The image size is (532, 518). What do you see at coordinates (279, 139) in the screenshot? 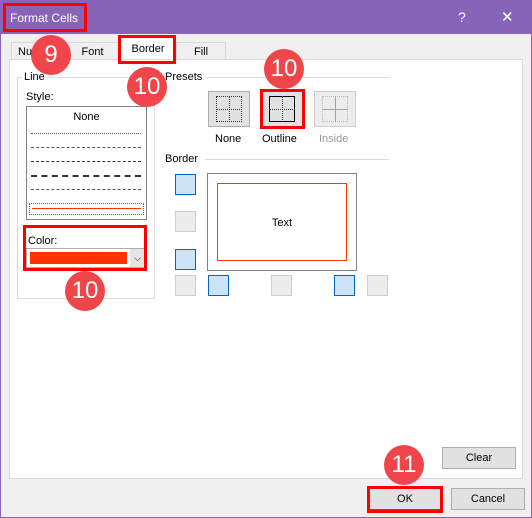
I see `preset-outline-label: Outline` at bounding box center [279, 139].